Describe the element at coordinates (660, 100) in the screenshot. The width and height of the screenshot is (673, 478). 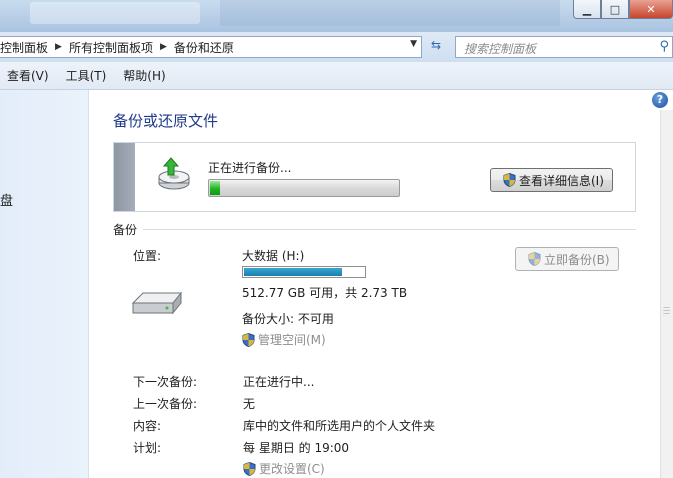
I see `help-icon: ?` at that location.